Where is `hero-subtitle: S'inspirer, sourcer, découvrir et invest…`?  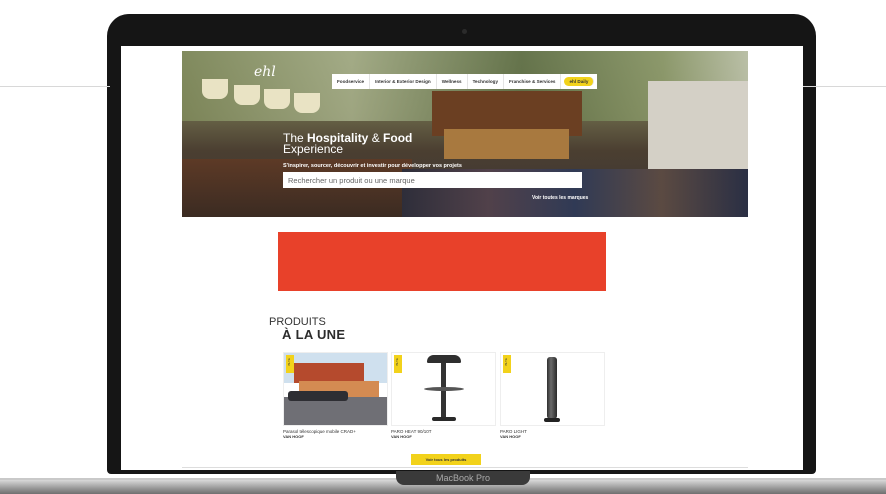
hero-subtitle: S'inspirer, sourcer, découvrir et invest… is located at coordinates (372, 166).